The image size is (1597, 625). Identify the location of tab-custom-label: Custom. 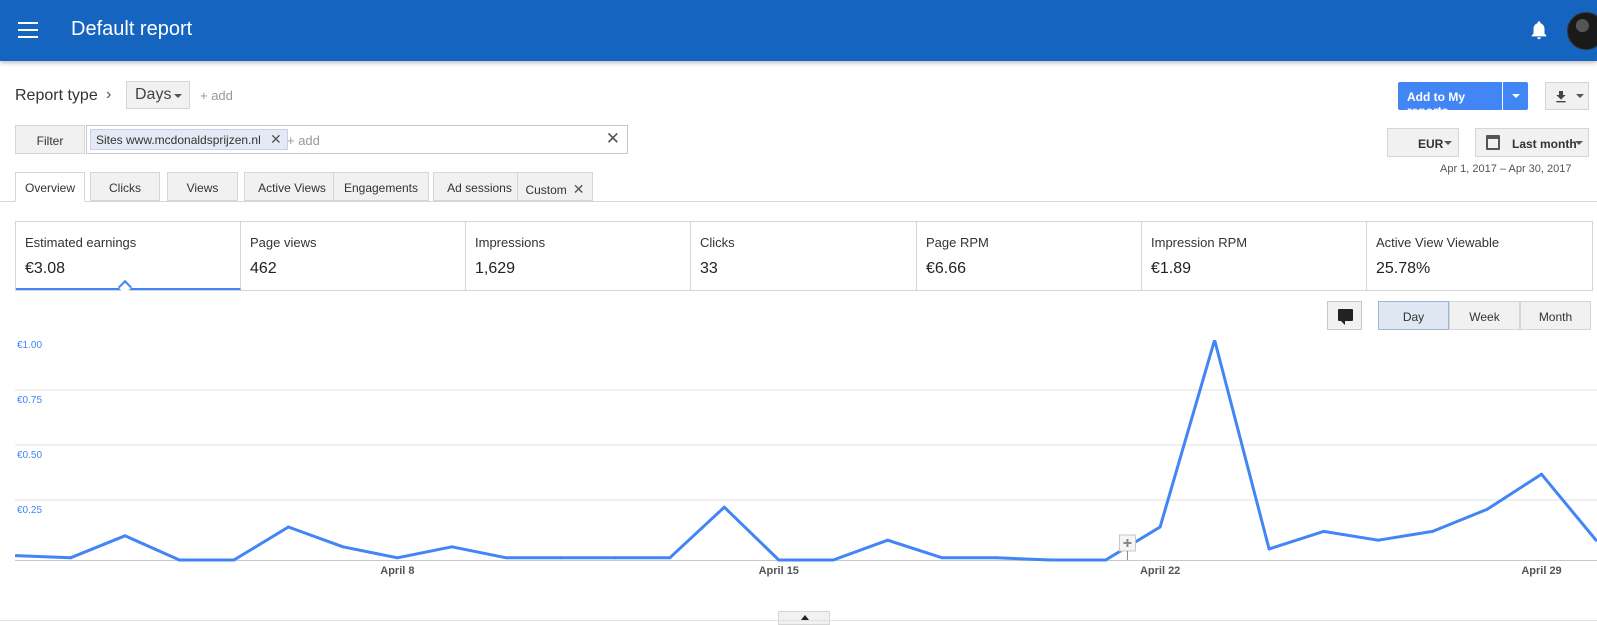
(546, 190).